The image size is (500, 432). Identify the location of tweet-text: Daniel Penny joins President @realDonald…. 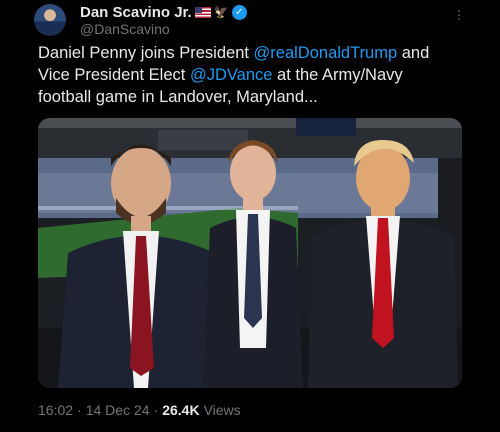
(248, 75).